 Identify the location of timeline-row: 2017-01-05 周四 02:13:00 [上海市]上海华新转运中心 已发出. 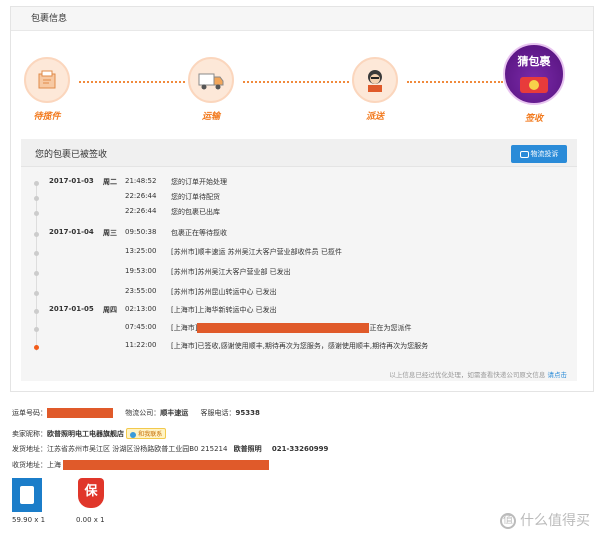
(299, 312).